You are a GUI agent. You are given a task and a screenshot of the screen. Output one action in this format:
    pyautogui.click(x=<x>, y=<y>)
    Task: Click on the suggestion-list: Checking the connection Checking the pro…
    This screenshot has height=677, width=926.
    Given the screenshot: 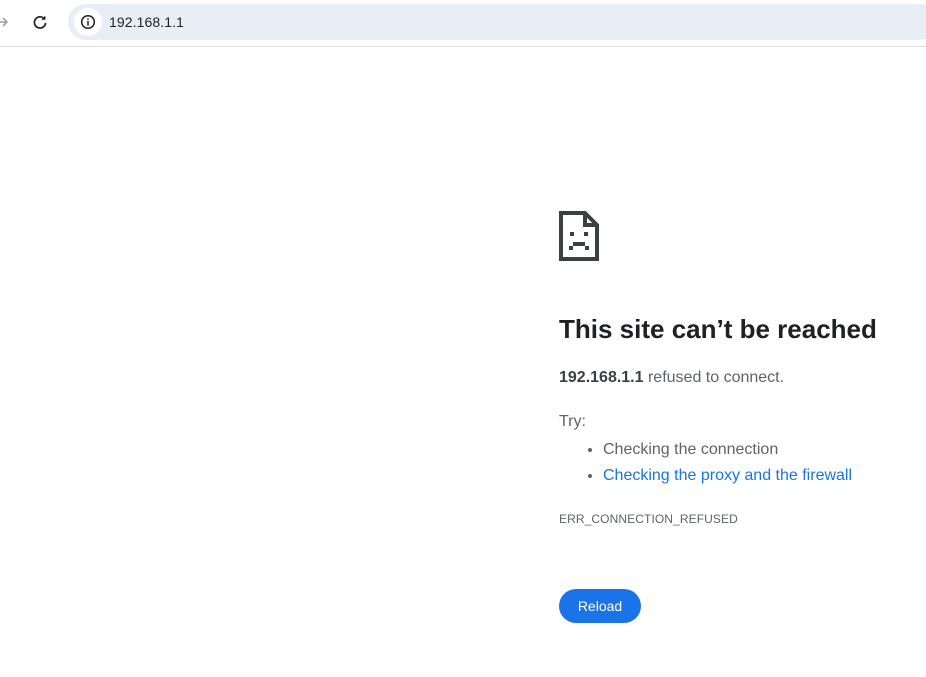 What is the action you would take?
    pyautogui.click(x=705, y=463)
    